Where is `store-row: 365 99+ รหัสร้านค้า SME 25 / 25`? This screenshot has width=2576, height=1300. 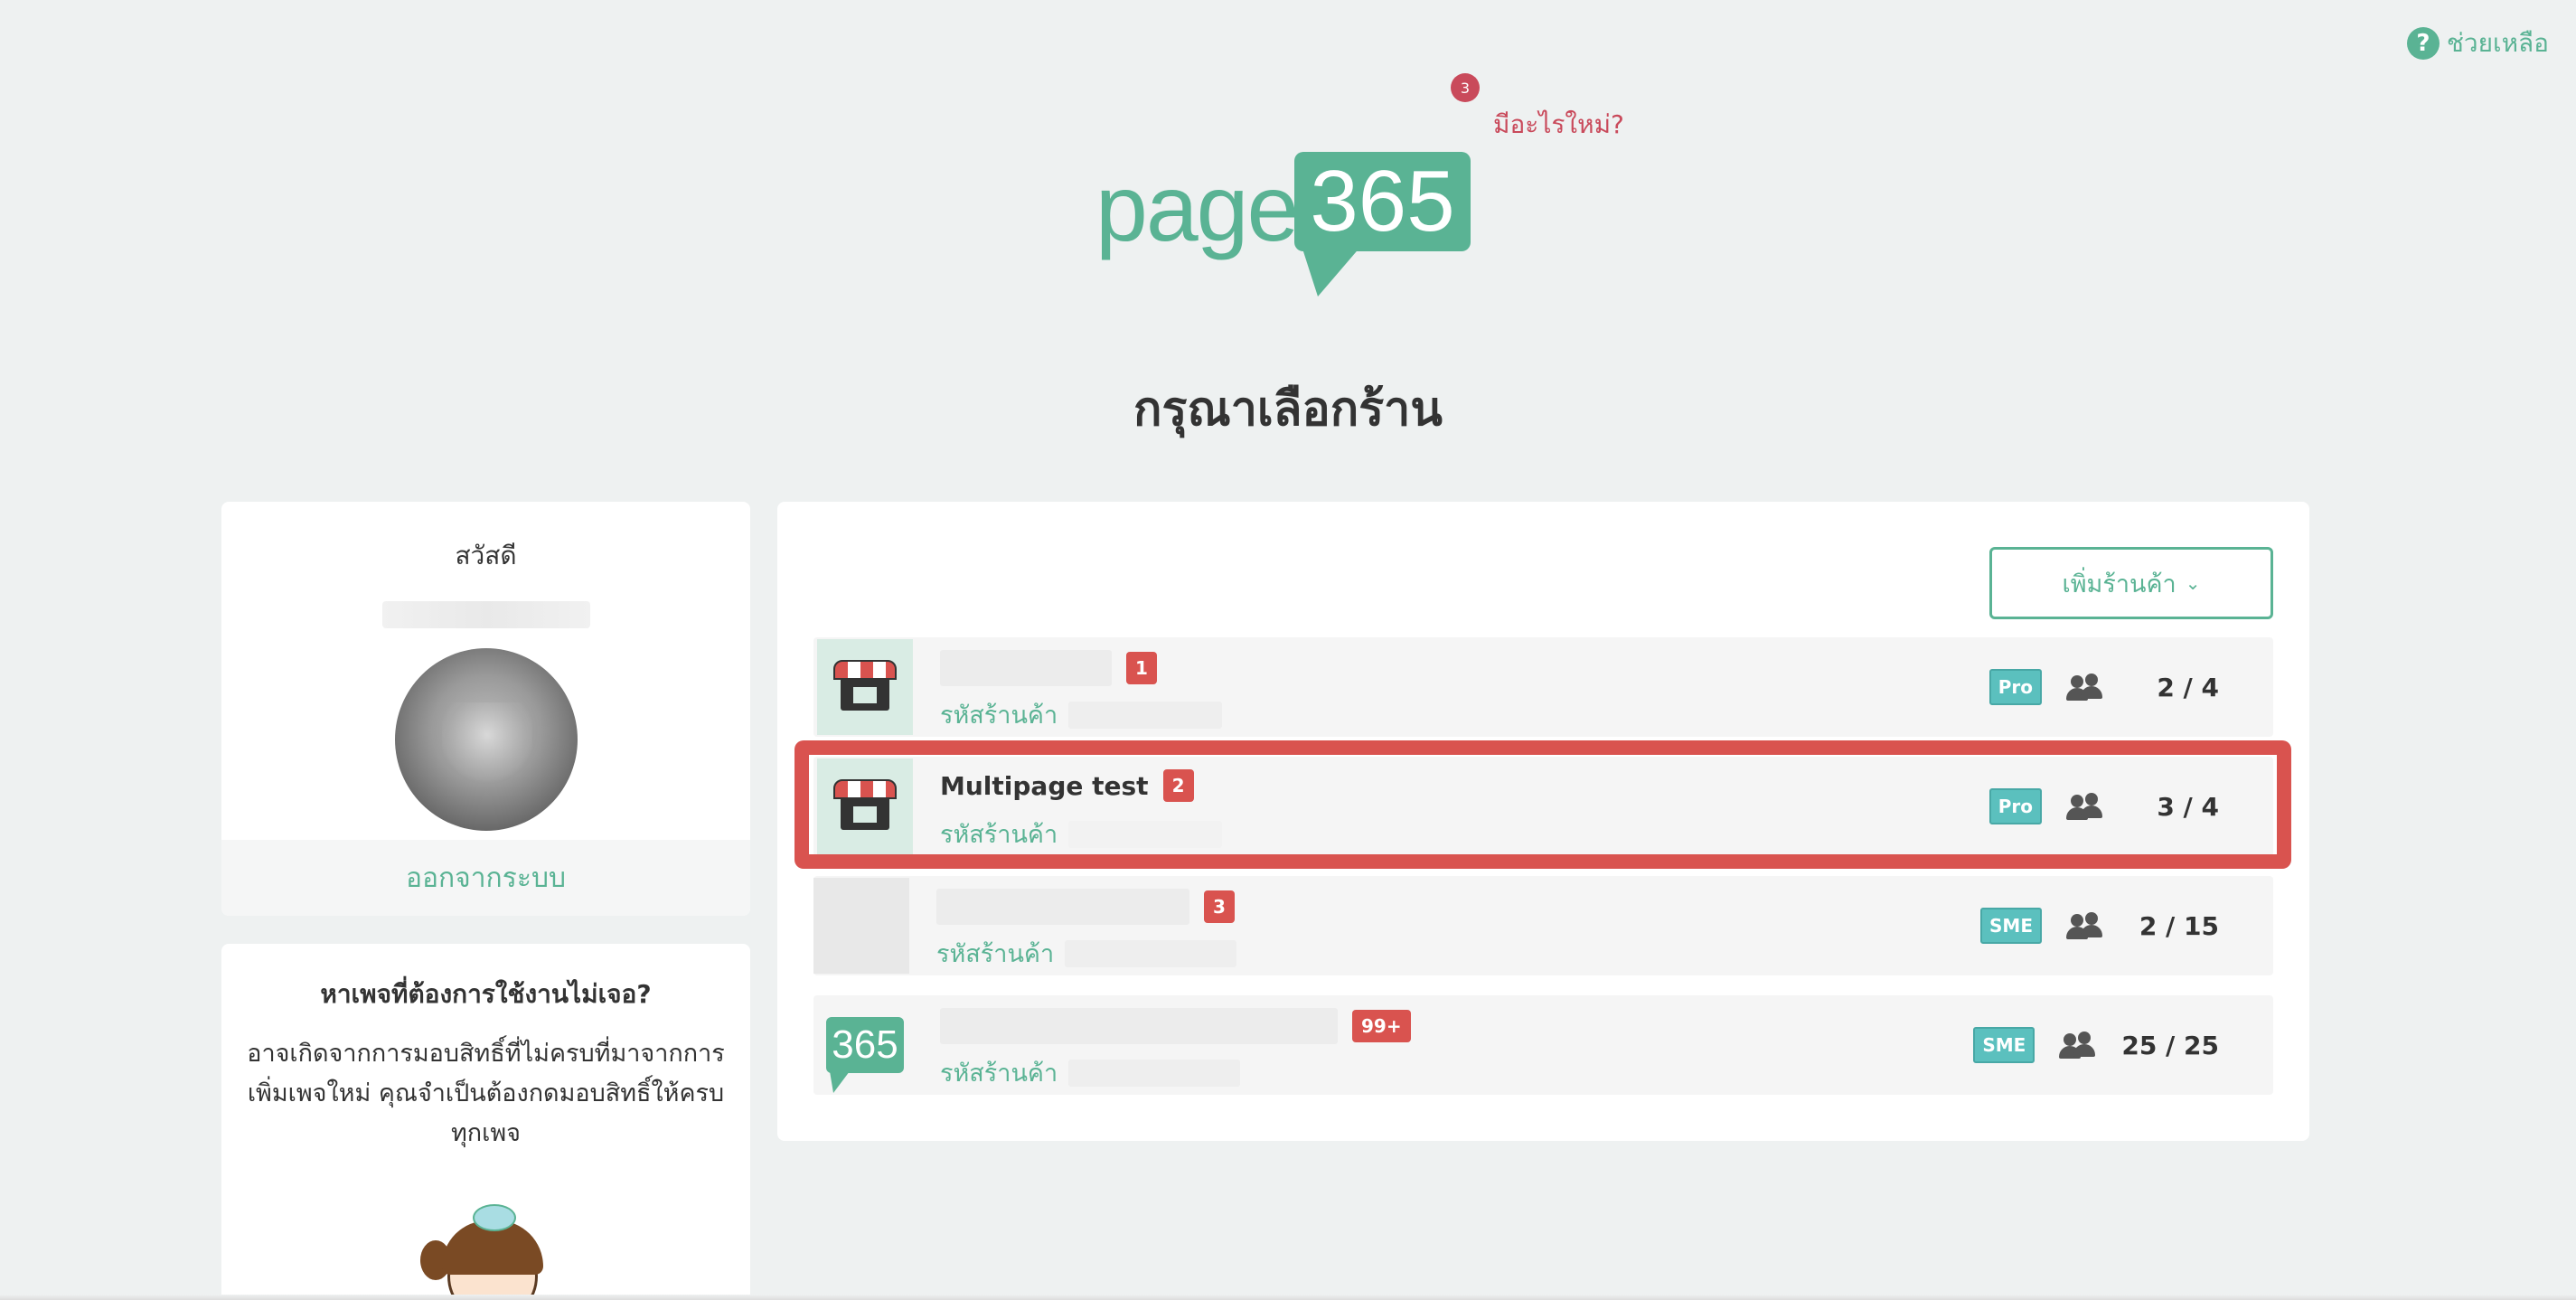 store-row: 365 99+ รหัสร้านค้า SME 25 / 25 is located at coordinates (1543, 1045).